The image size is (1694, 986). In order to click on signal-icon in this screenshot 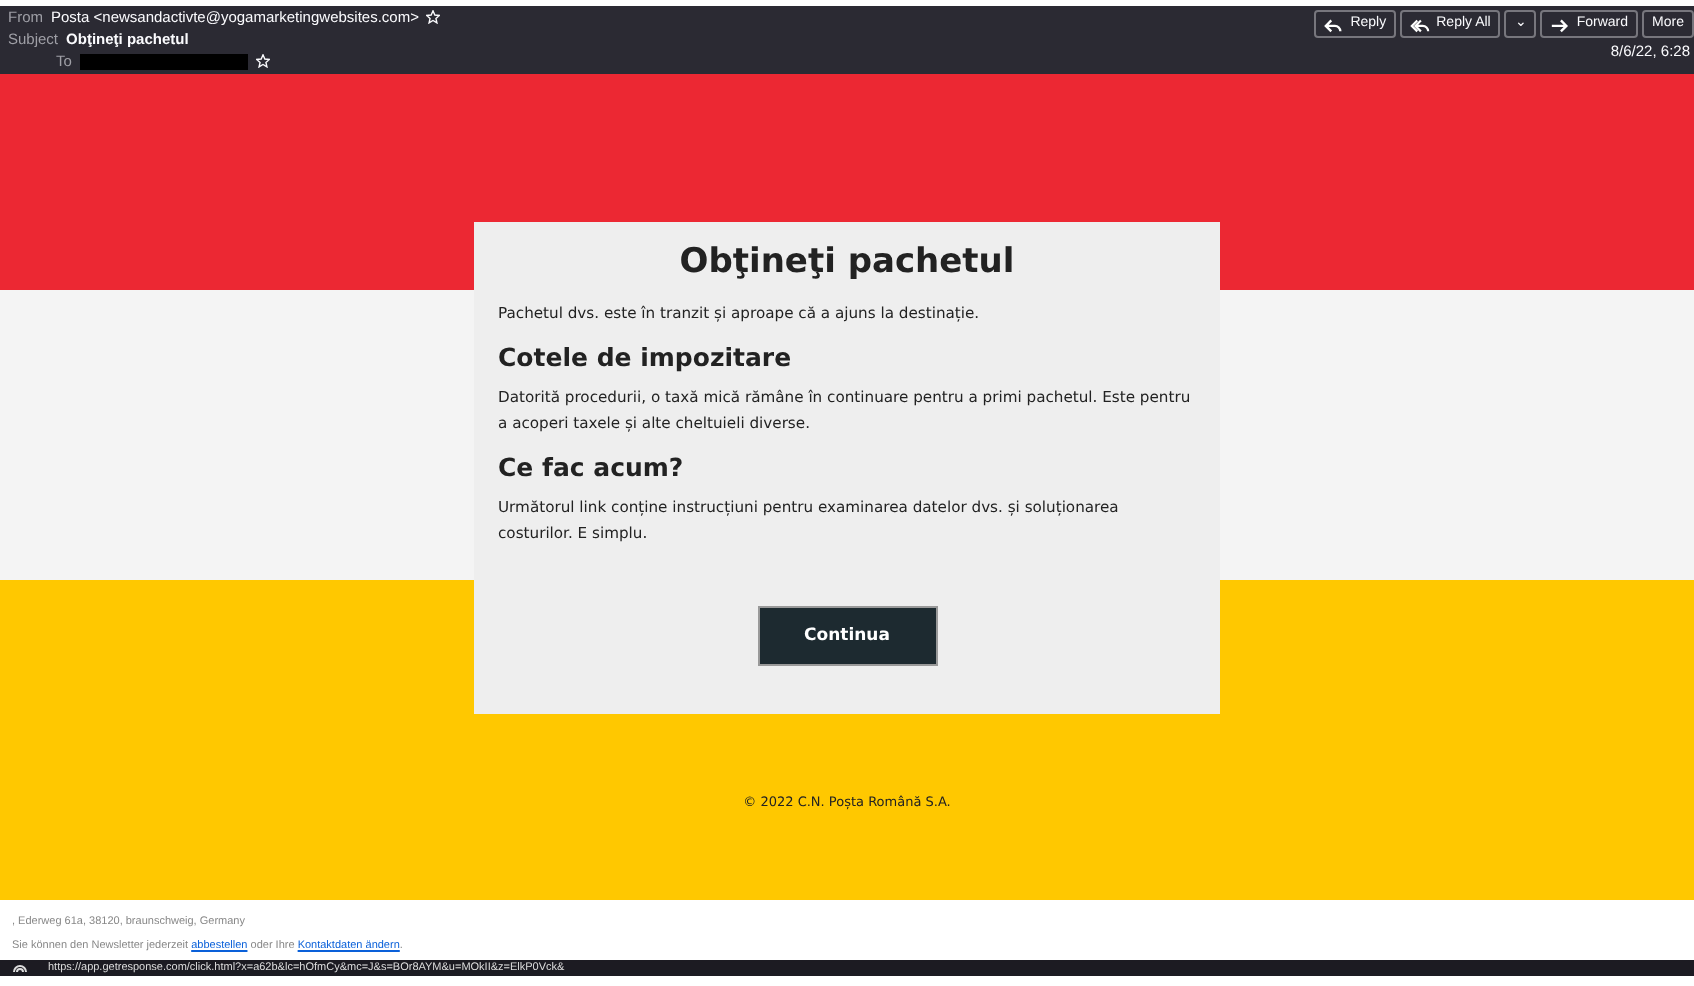, I will do `click(20, 968)`.